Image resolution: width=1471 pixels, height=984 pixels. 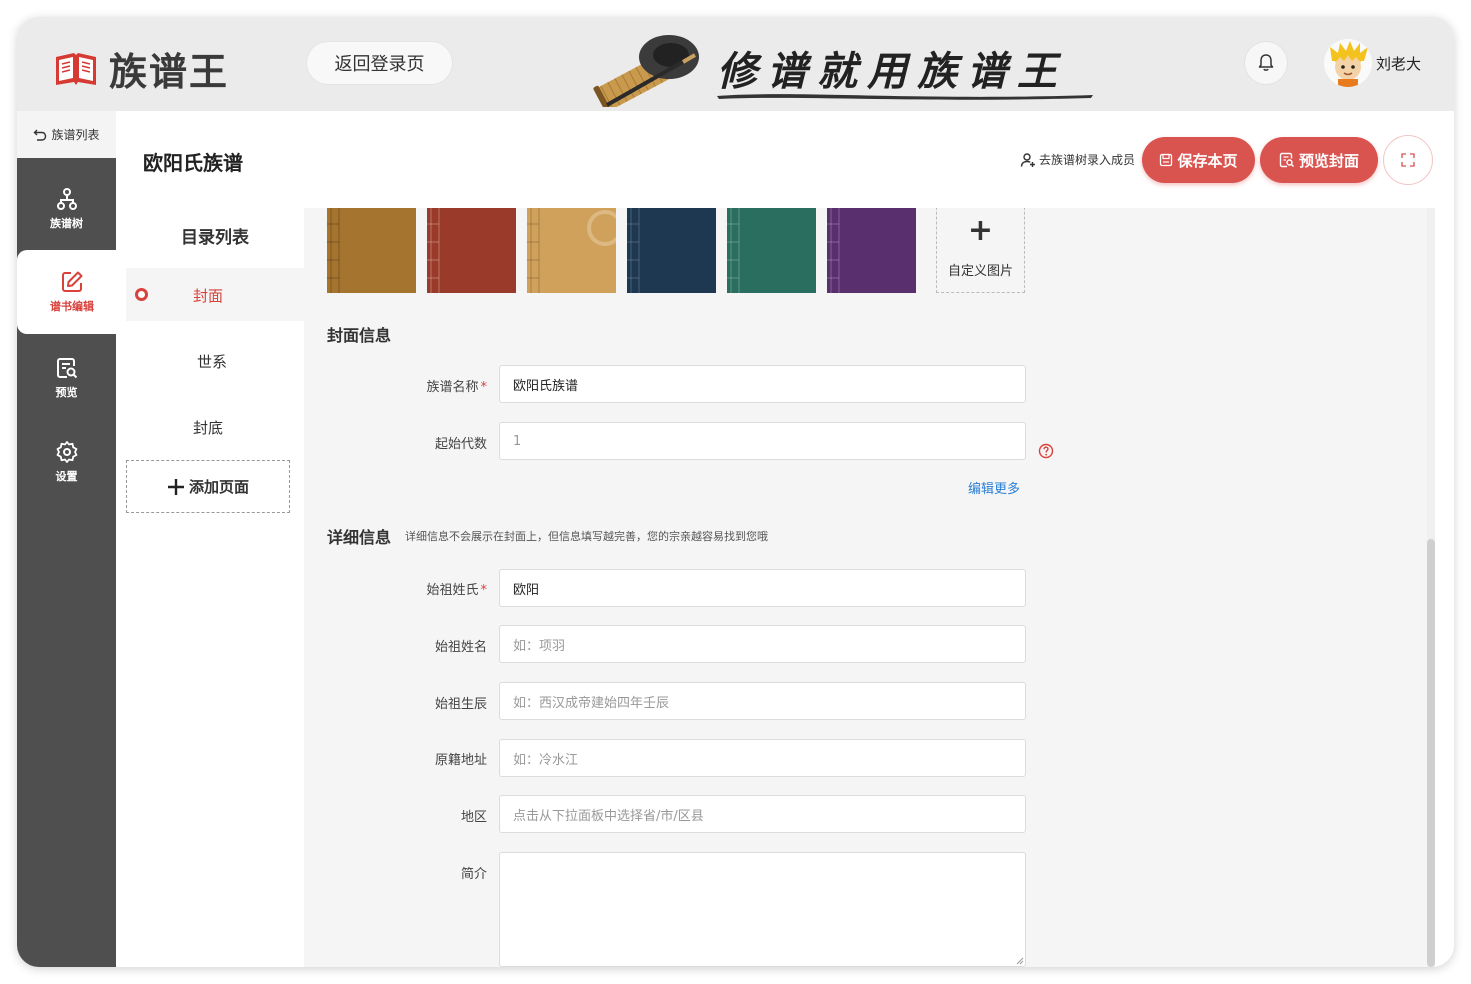 I want to click on expand-icon, so click(x=1408, y=160).